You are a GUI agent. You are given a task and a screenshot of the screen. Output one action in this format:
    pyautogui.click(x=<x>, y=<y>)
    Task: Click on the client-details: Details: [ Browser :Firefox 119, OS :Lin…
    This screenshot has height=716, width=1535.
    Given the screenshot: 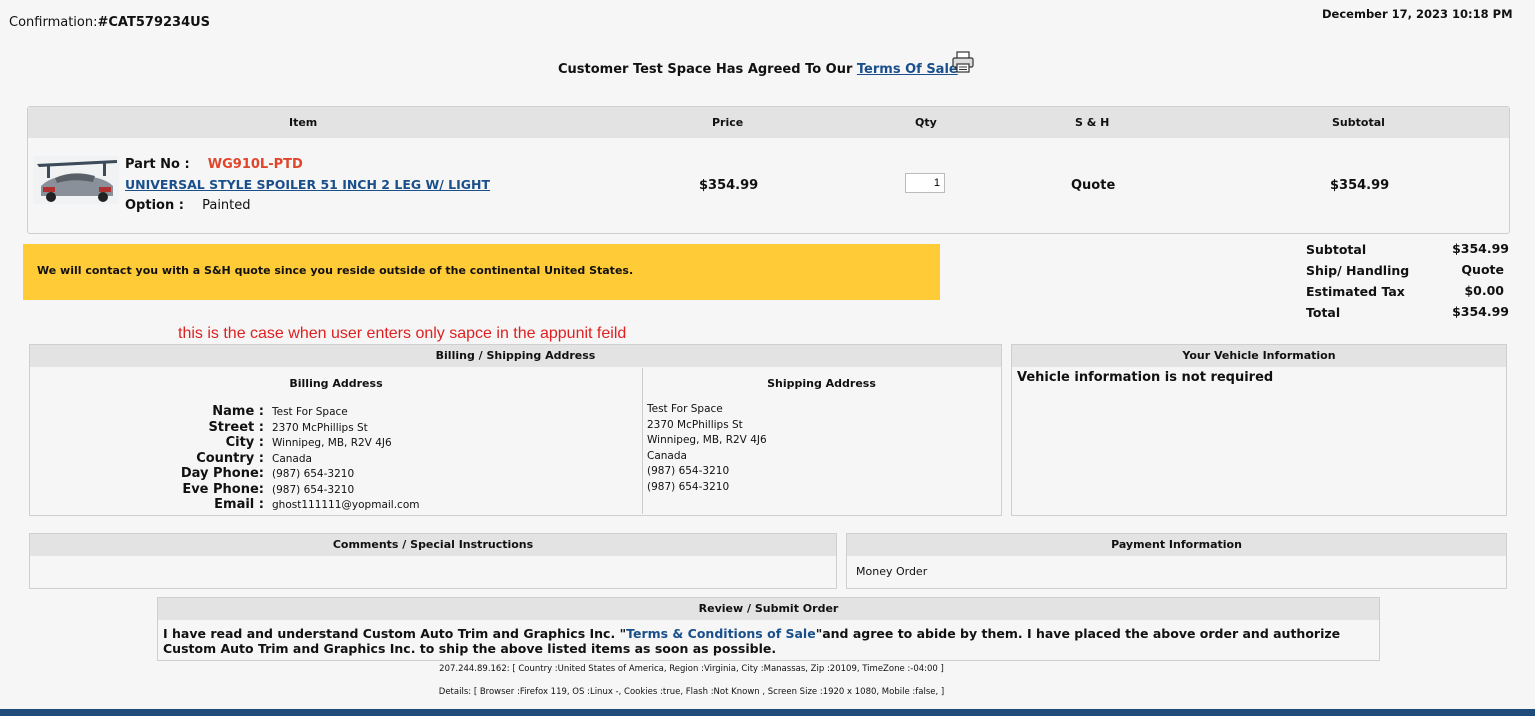 What is the action you would take?
    pyautogui.click(x=691, y=692)
    